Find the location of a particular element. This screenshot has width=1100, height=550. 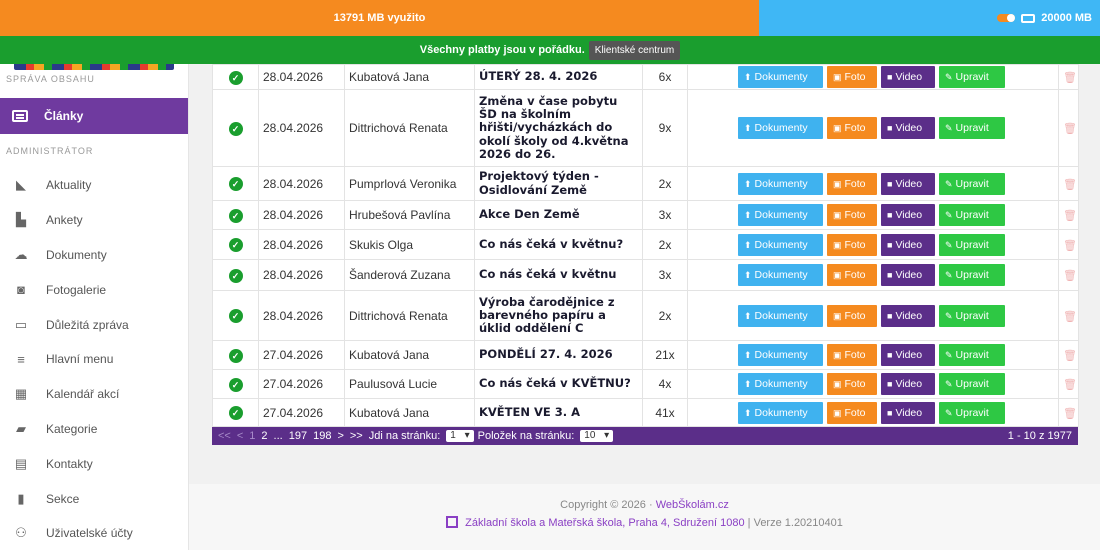

toggle-icon is located at coordinates (1006, 18).